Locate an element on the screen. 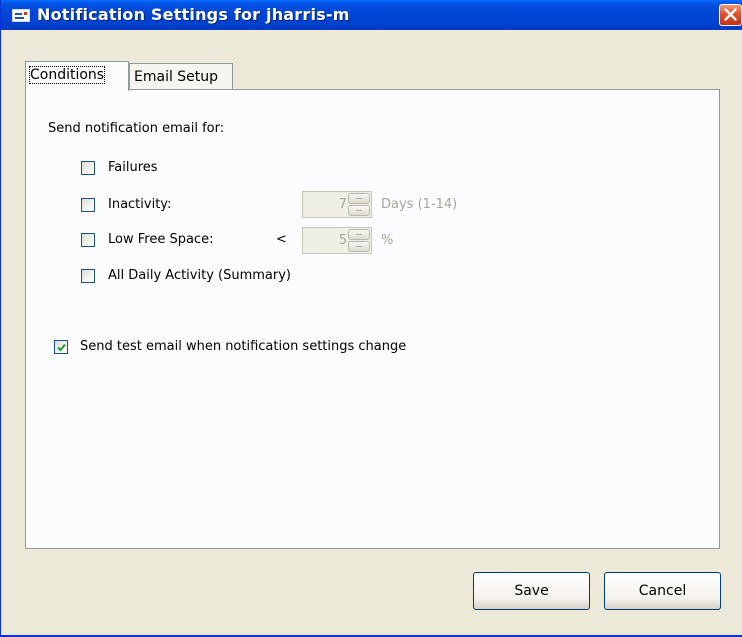 The image size is (742, 637). tab-conditions-label: Conditions is located at coordinates (67, 75).